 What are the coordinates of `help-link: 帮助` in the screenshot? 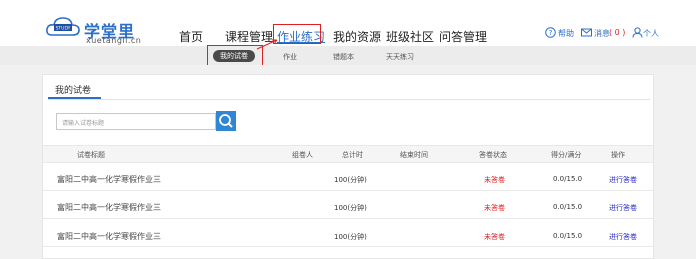 It's located at (566, 33).